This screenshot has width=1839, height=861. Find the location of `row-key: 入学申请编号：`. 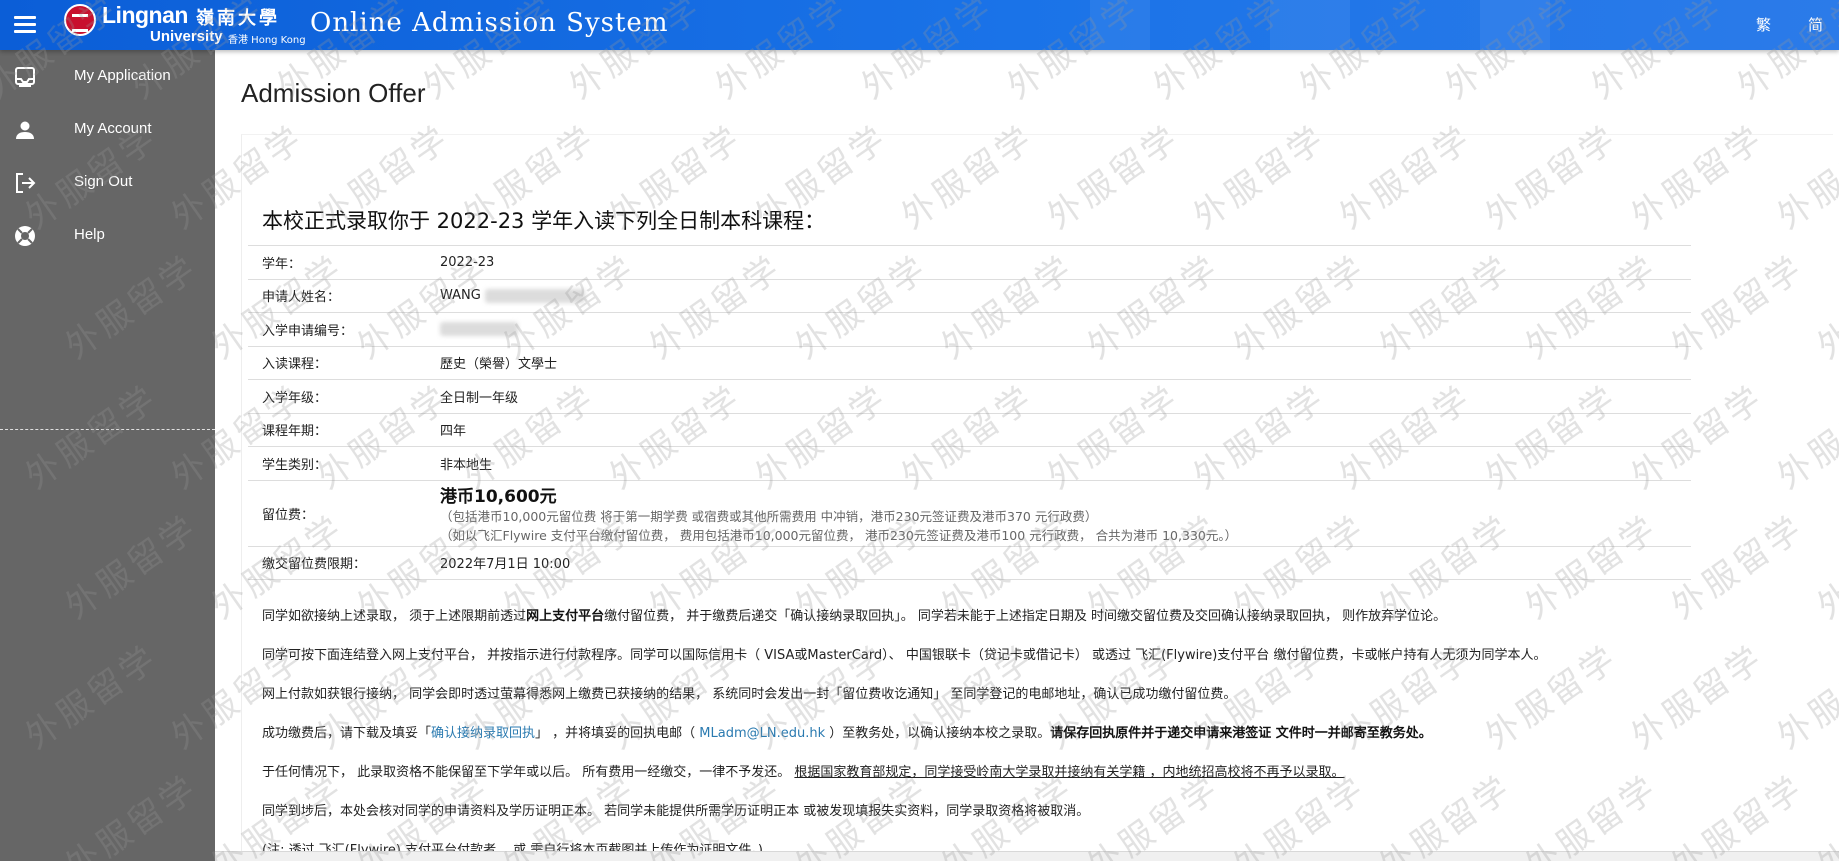

row-key: 入学申请编号： is located at coordinates (341, 329).